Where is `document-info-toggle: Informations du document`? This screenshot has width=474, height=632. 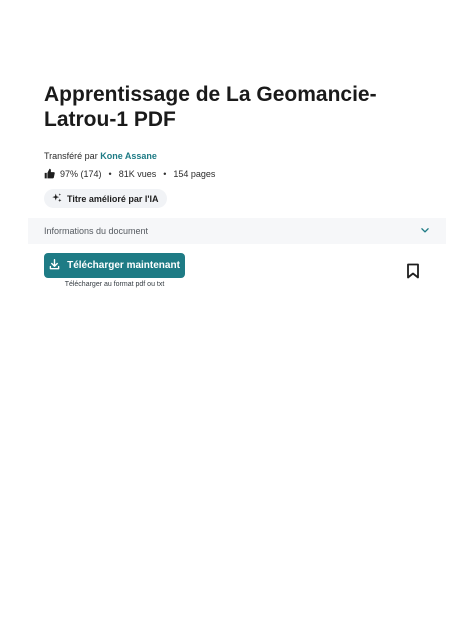 document-info-toggle: Informations du document is located at coordinates (237, 231).